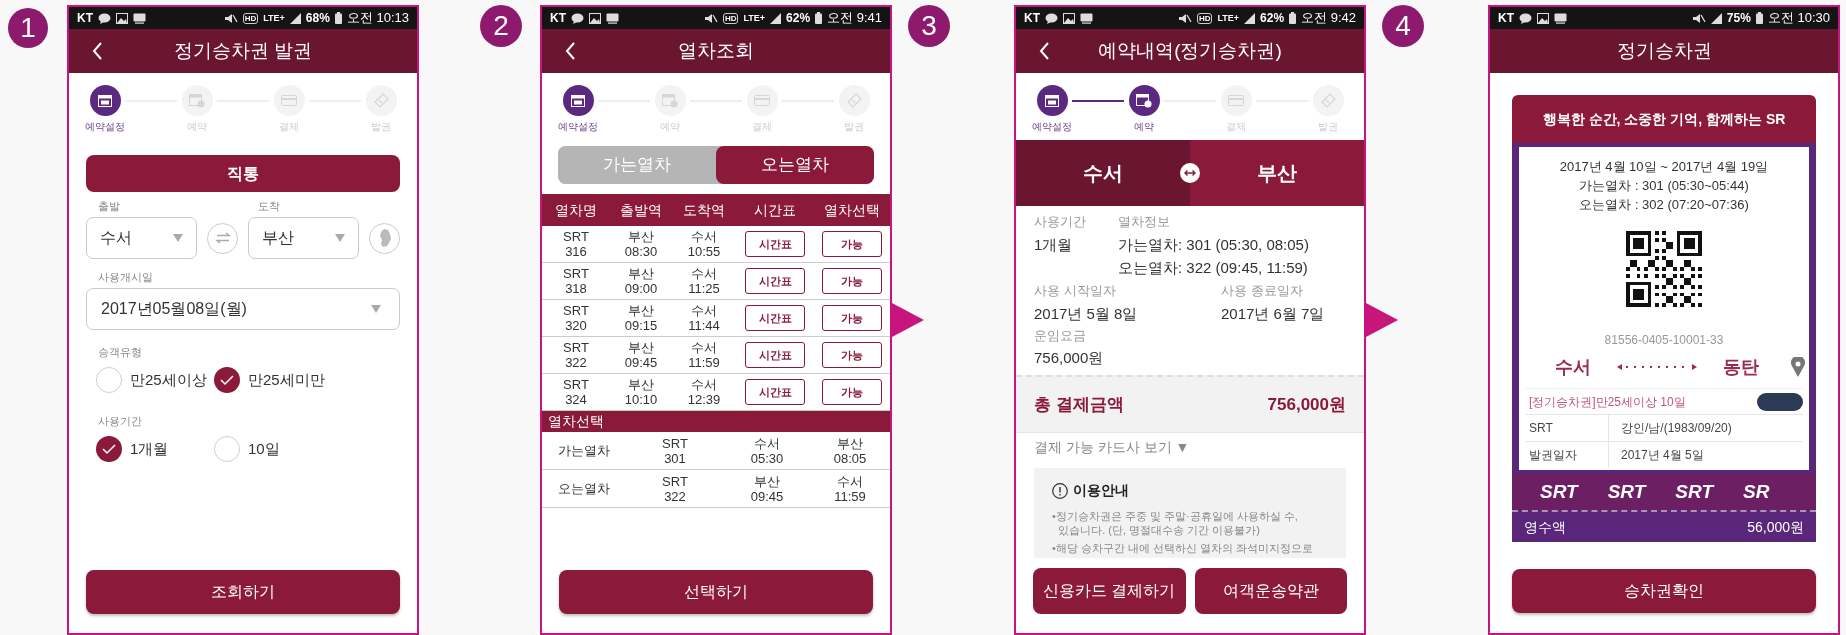 This screenshot has height=635, width=1846. I want to click on card-list-toggle: 결제 가능 카드사 보기 ▼, so click(1112, 447).